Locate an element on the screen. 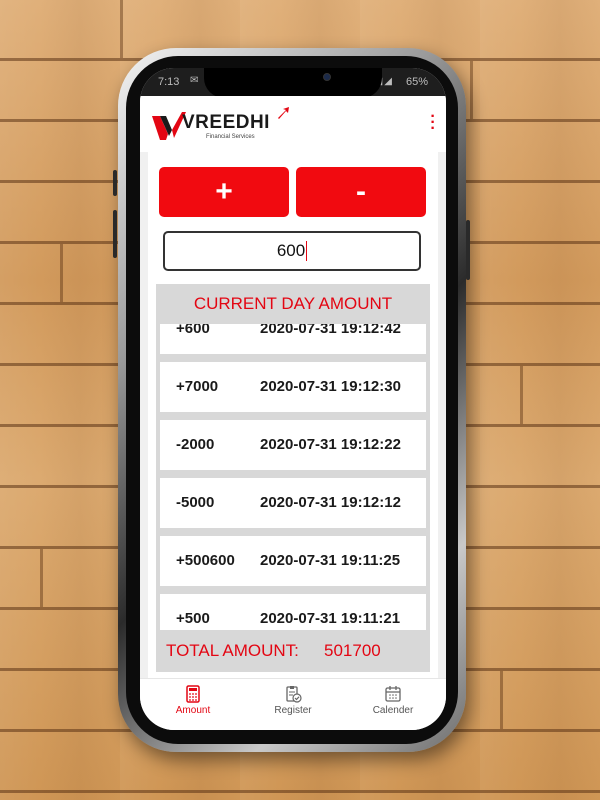  total-amount-label: TOTAL AMOUNT: is located at coordinates (232, 650).